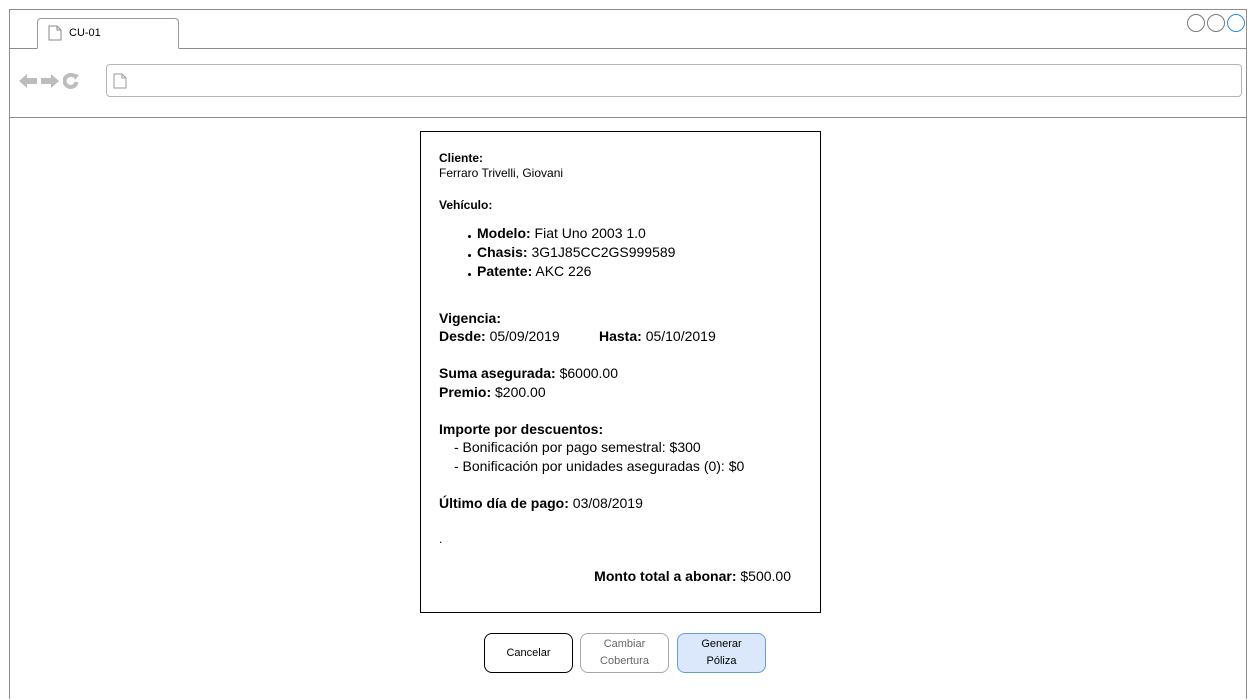 The width and height of the screenshot is (1257, 700). Describe the element at coordinates (624, 661) in the screenshot. I see `change-coverage-label-line2: Cobertura` at that location.